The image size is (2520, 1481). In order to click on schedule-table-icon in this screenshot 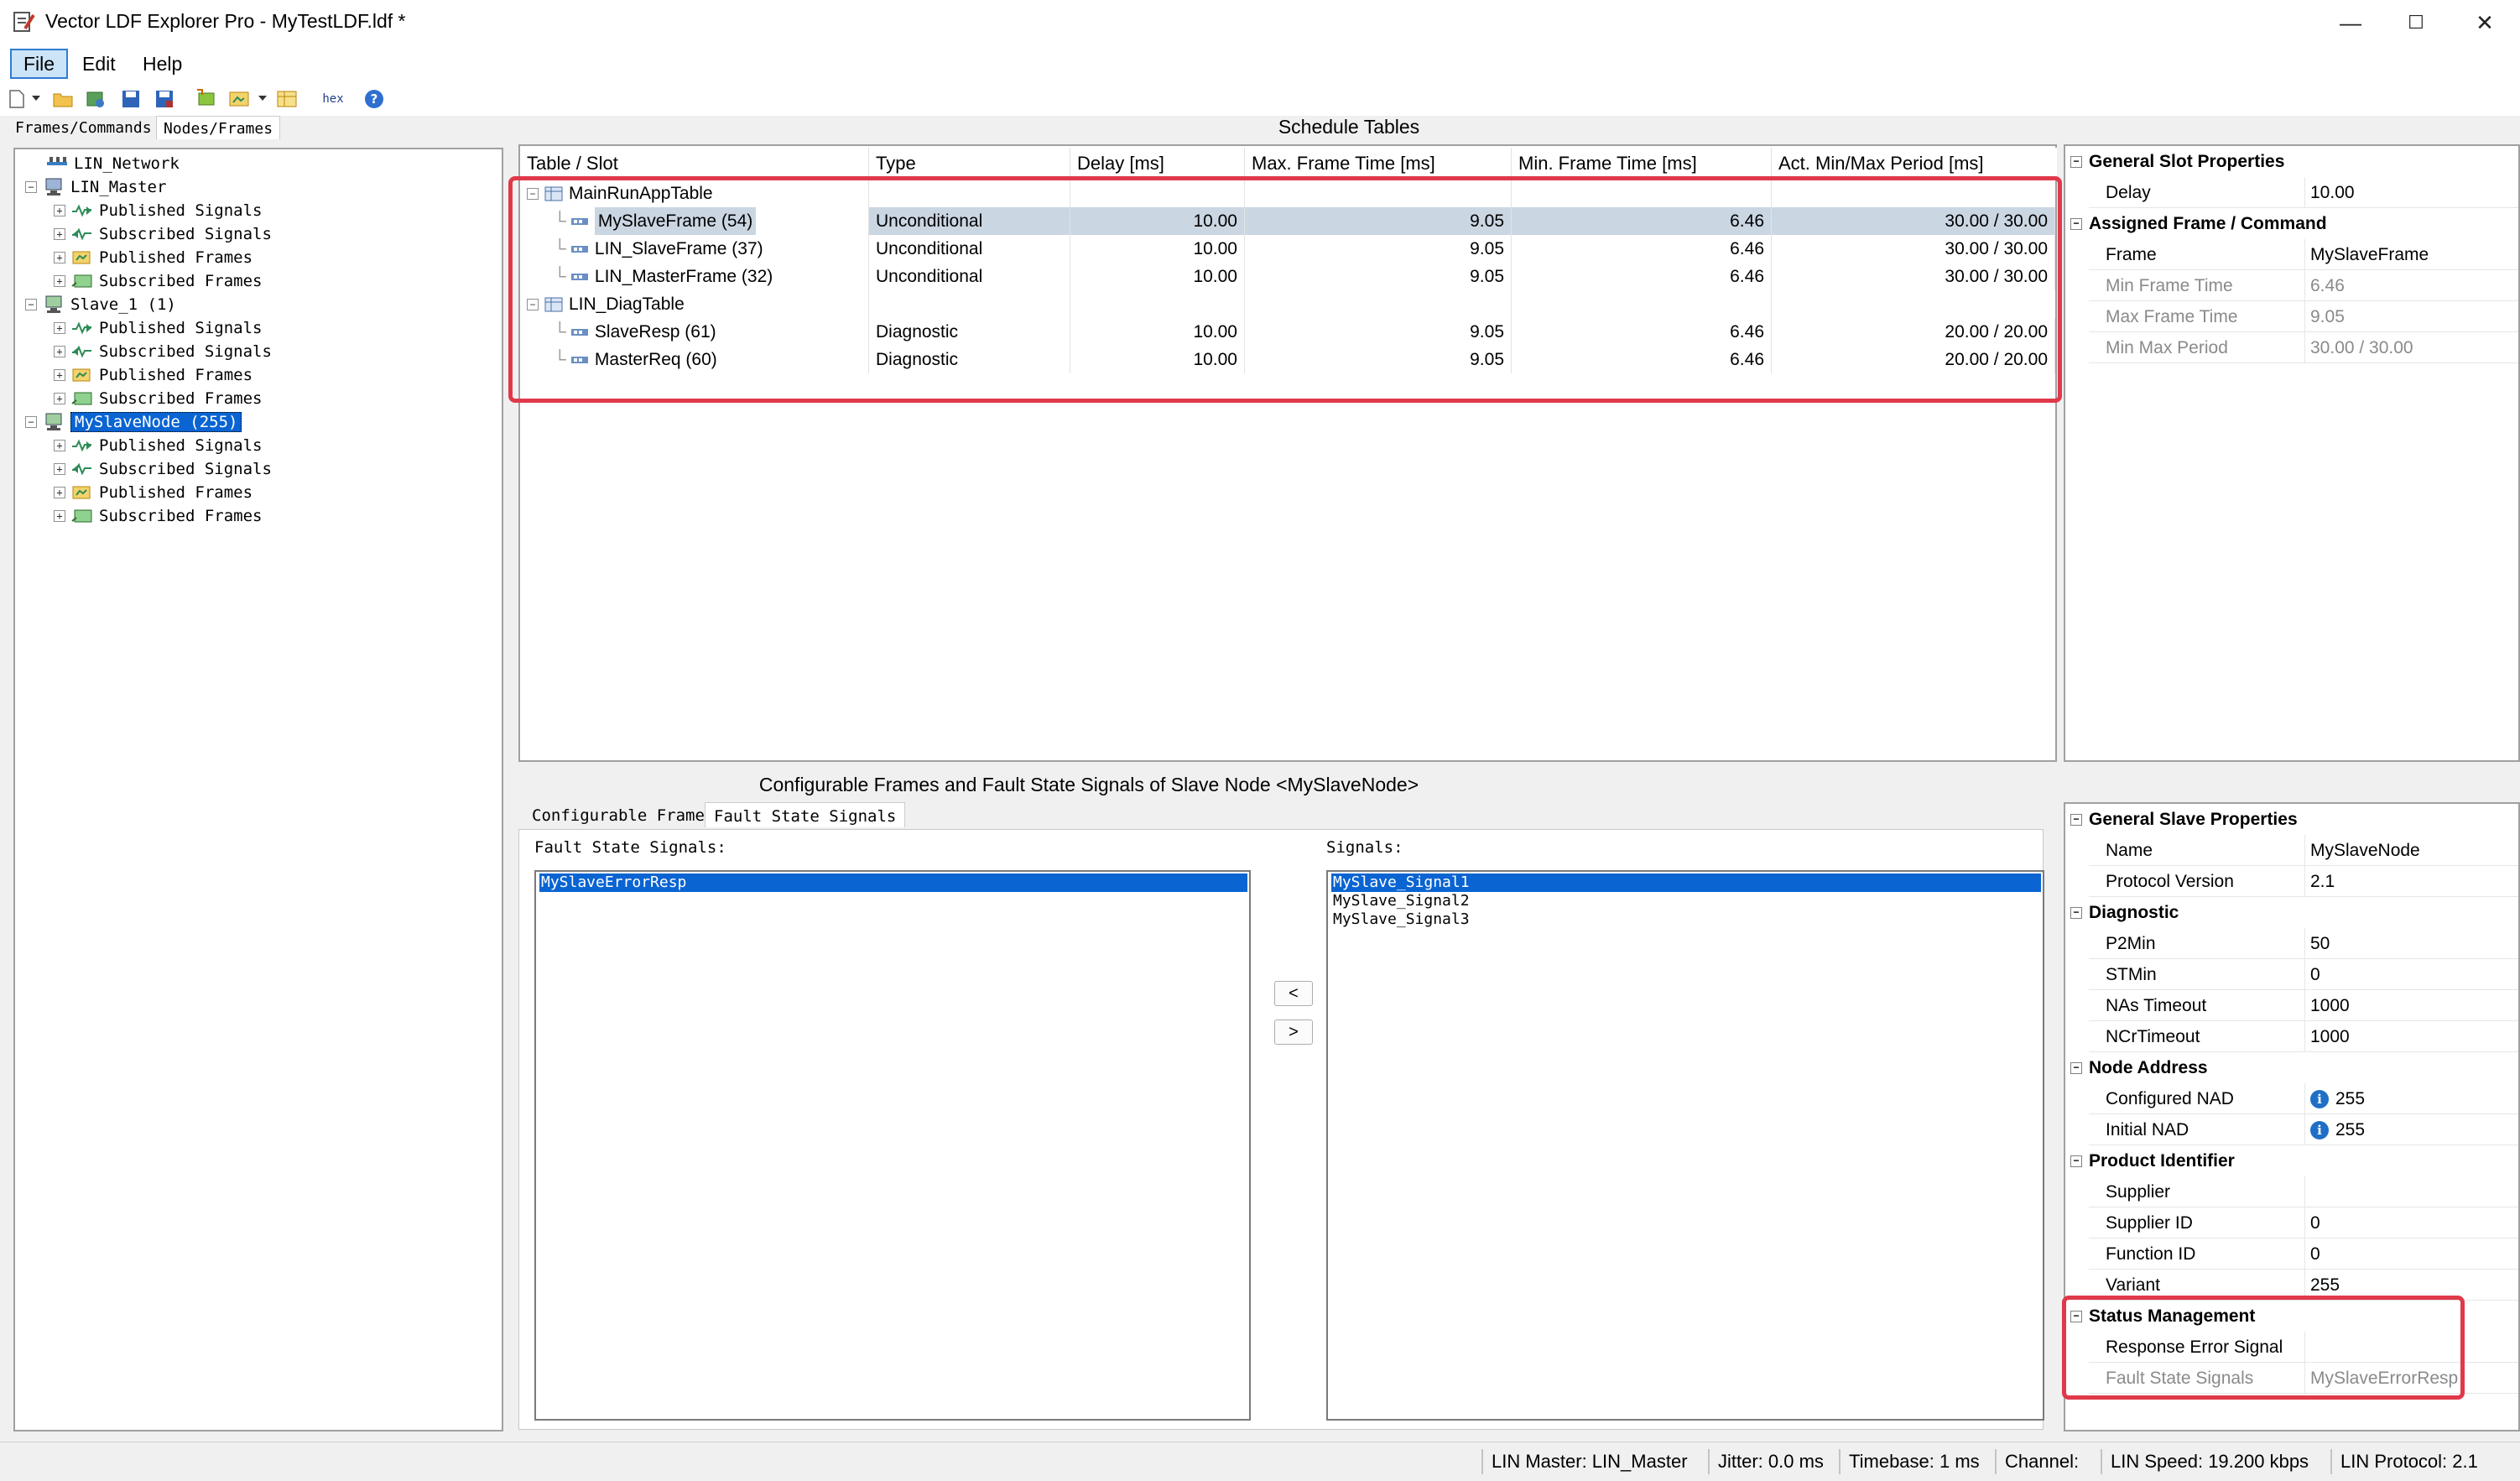, I will do `click(287, 99)`.